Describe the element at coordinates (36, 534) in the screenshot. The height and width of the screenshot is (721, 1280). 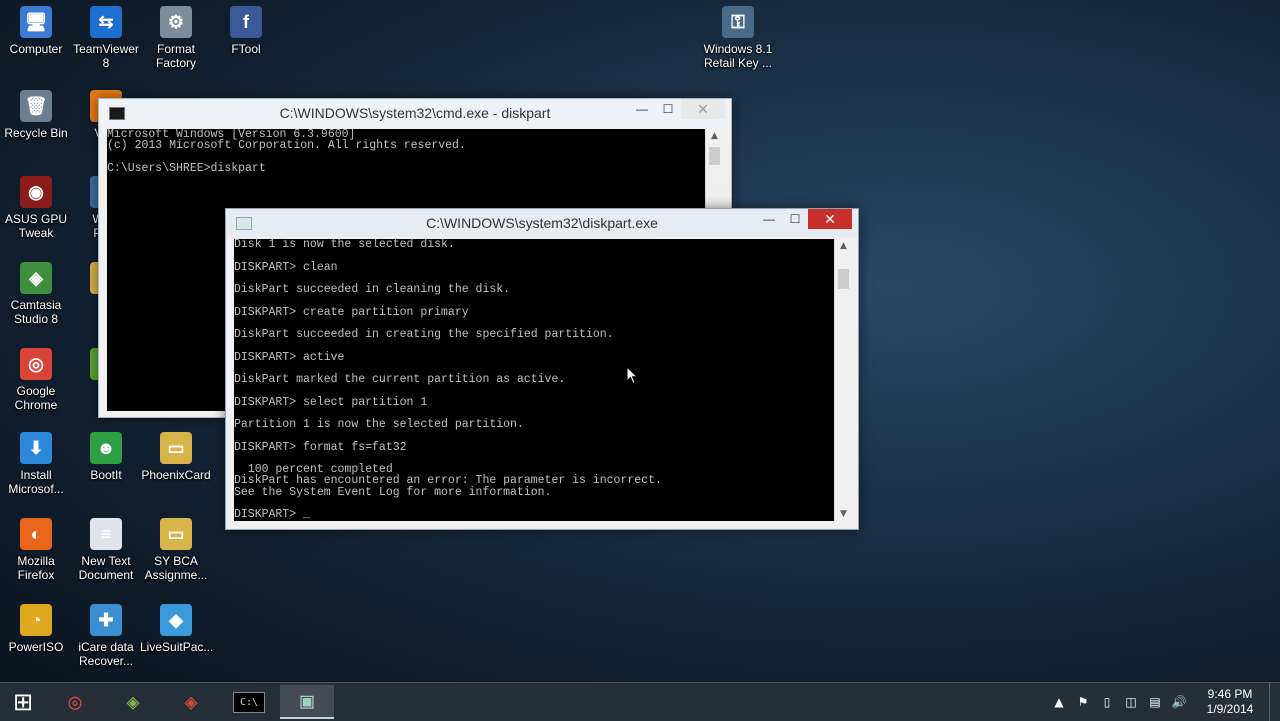
I see `desktop-app-icon: ◐` at that location.